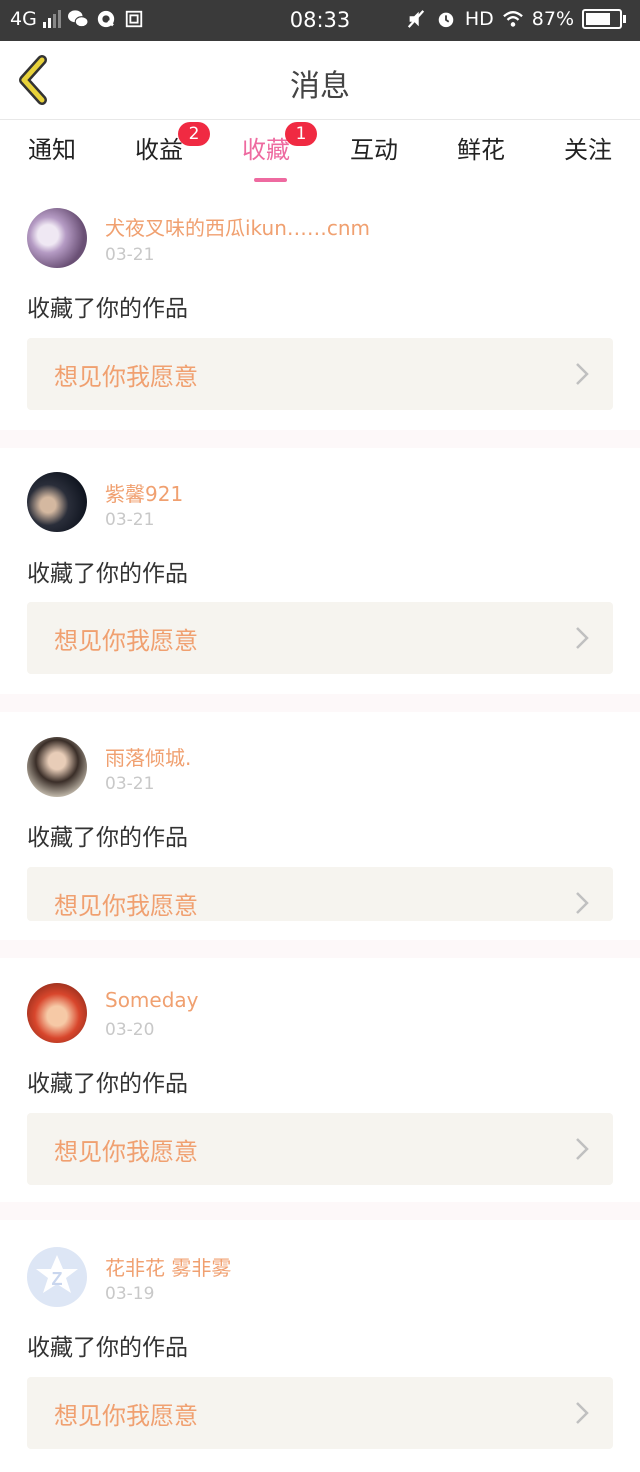  Describe the element at coordinates (552, 19) in the screenshot. I see `battery-percent: 87%` at that location.